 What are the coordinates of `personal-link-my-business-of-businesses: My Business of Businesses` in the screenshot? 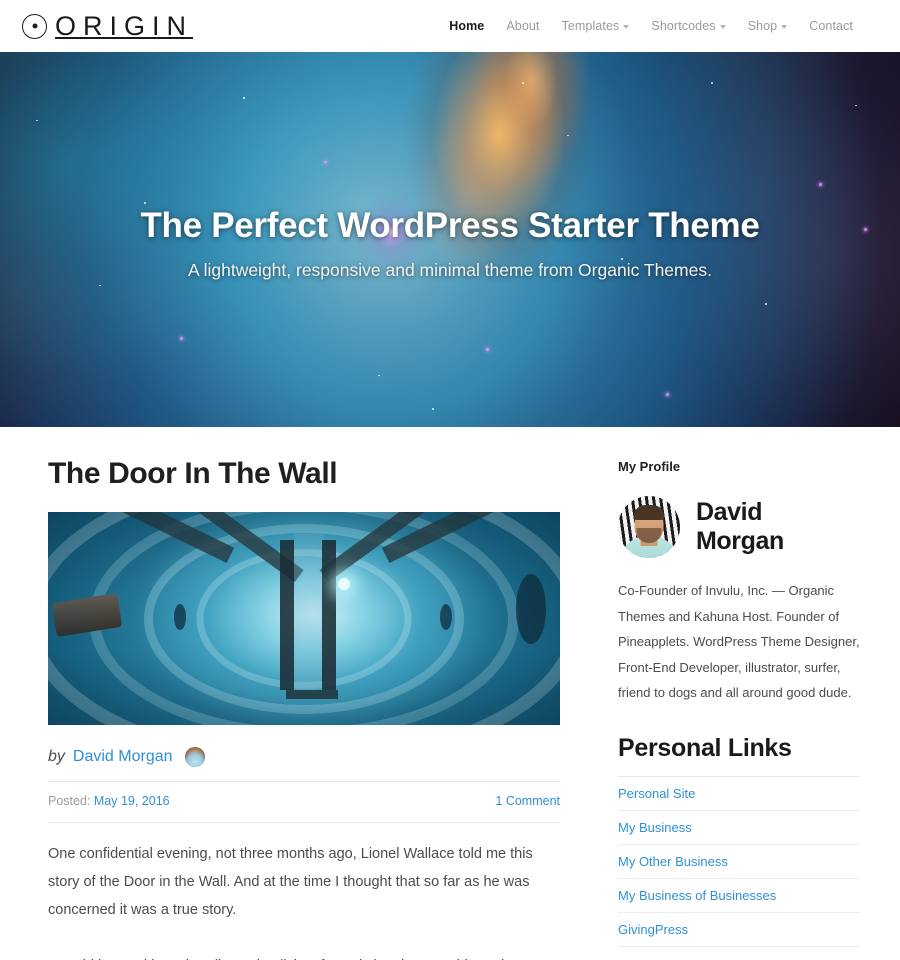 It's located at (739, 895).